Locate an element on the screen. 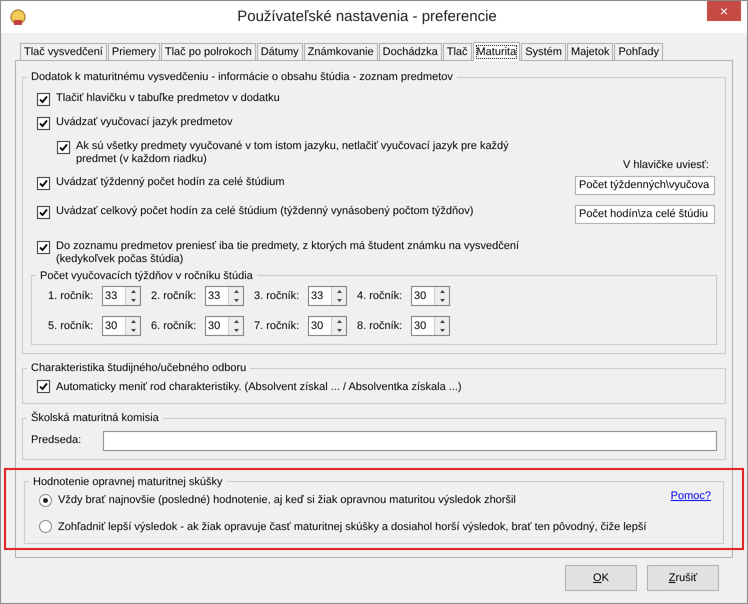 The width and height of the screenshot is (748, 604). checkbox-label: Ak sú všetky predmety vyučované v tom istom jazyku, netlačiť vyučovací jazyk pre každý predmet (v každom riadku) is located at coordinates (293, 153).